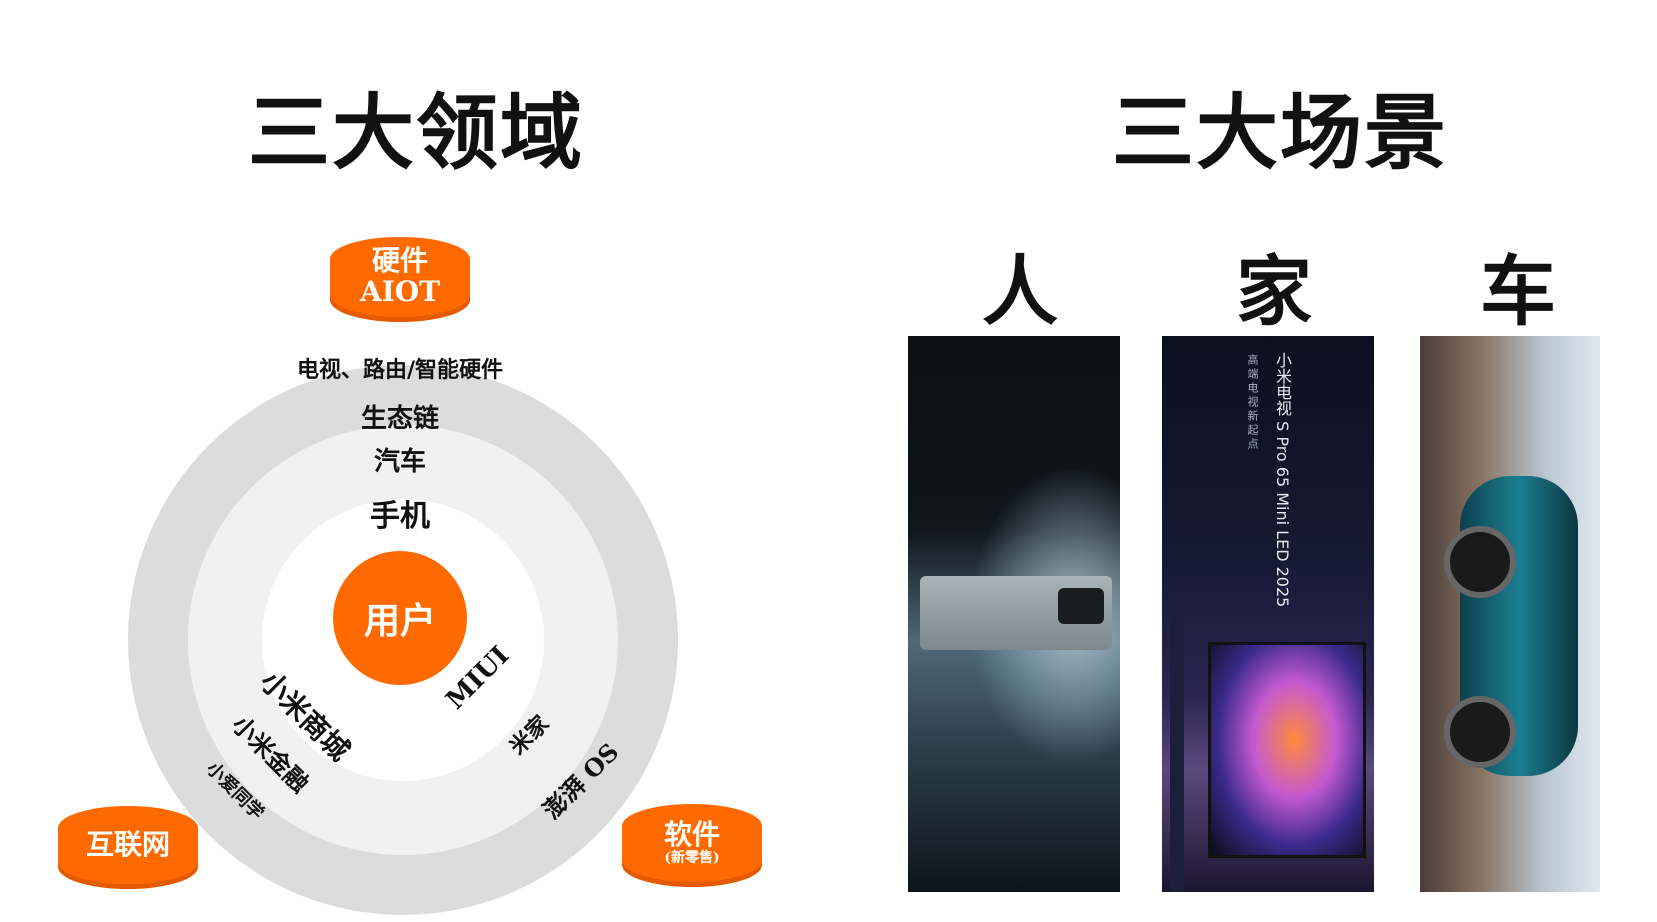 This screenshot has height=922, width=1657. I want to click on hardware-pill-line1: 硬件, so click(399, 261).